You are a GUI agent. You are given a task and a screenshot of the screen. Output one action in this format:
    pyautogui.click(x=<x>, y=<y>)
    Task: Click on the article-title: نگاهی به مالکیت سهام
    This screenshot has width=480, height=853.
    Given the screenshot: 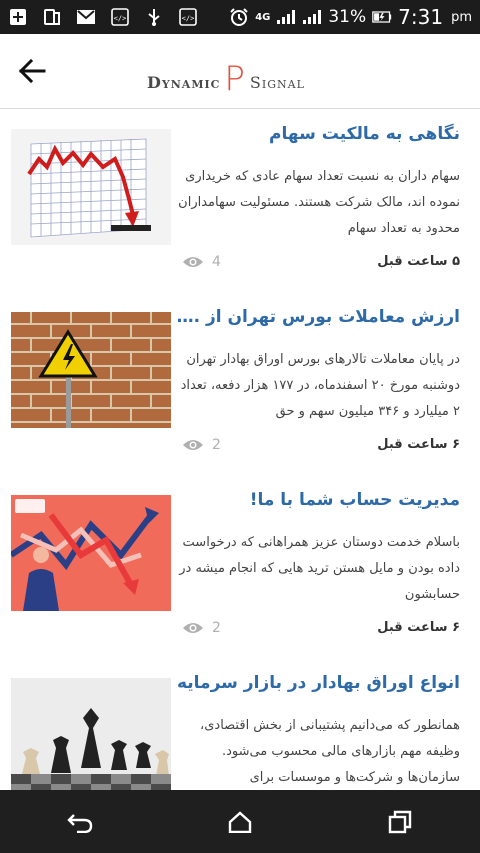 What is the action you would take?
    pyautogui.click(x=317, y=134)
    